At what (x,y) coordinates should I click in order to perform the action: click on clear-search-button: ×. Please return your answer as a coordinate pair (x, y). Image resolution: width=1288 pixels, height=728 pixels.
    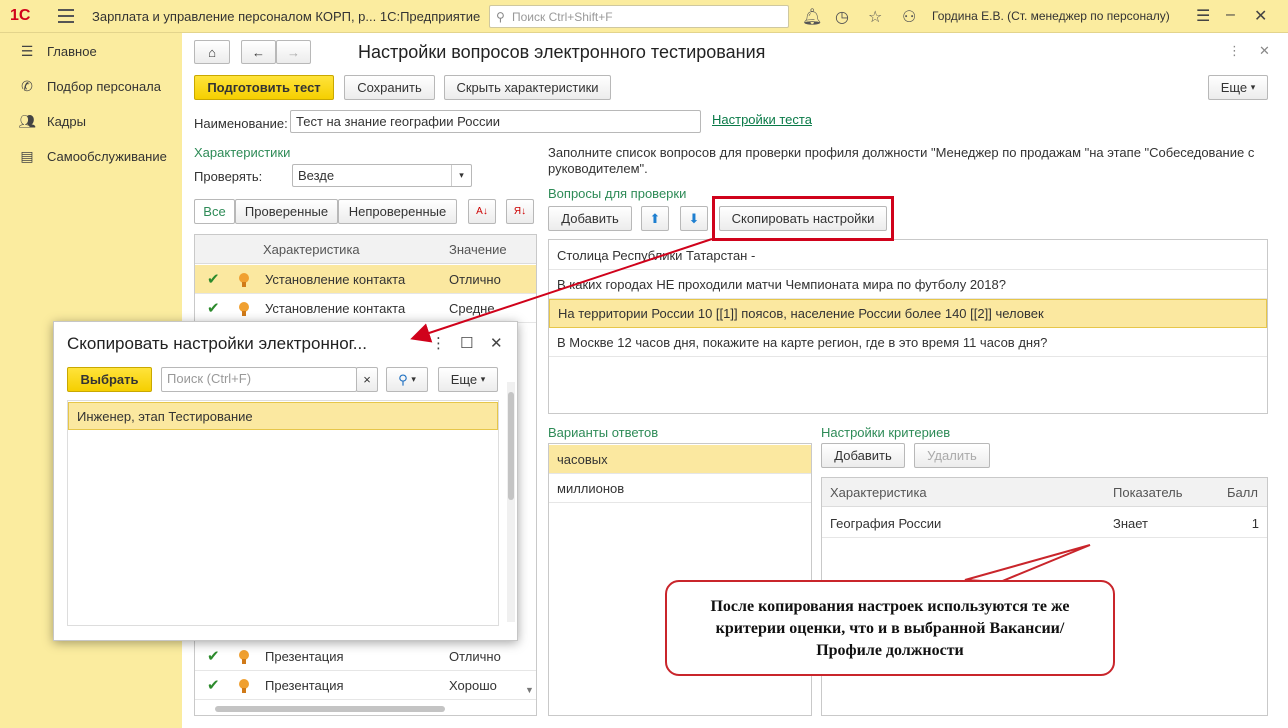
    Looking at the image, I should click on (367, 379).